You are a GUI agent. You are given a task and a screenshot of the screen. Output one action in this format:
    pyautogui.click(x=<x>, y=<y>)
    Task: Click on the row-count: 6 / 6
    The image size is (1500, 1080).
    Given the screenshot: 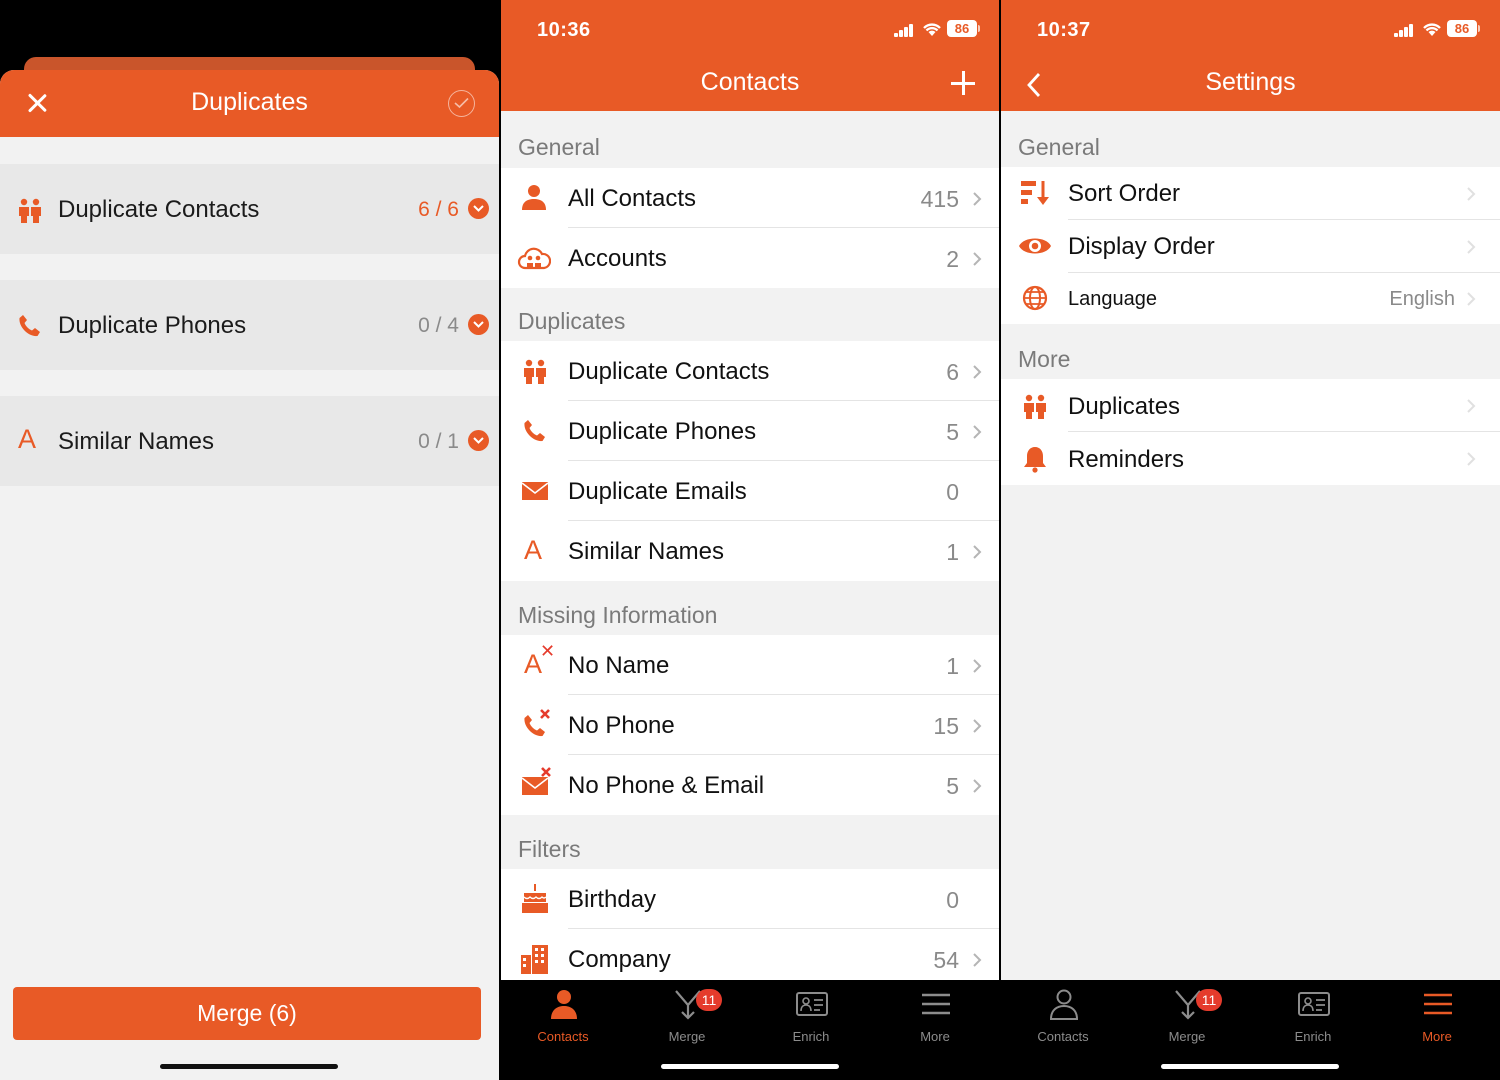 What is the action you would take?
    pyautogui.click(x=438, y=209)
    